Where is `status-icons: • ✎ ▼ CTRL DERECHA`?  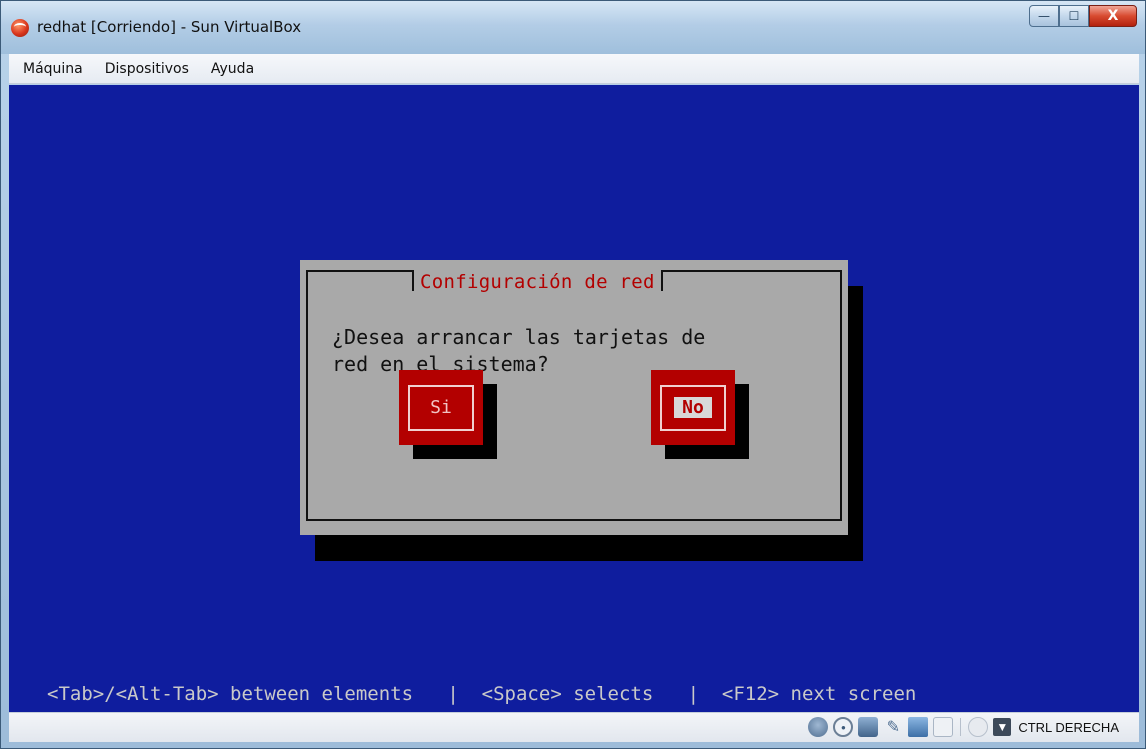
status-icons: • ✎ ▼ CTRL DERECHA is located at coordinates (963, 727).